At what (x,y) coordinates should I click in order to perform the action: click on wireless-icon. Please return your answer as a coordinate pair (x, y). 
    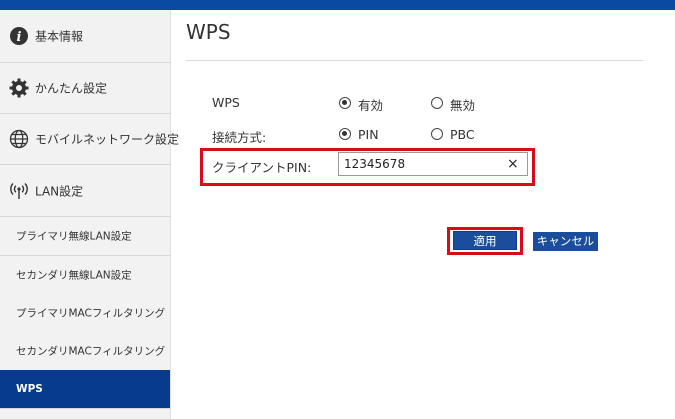
    Looking at the image, I should click on (19, 191).